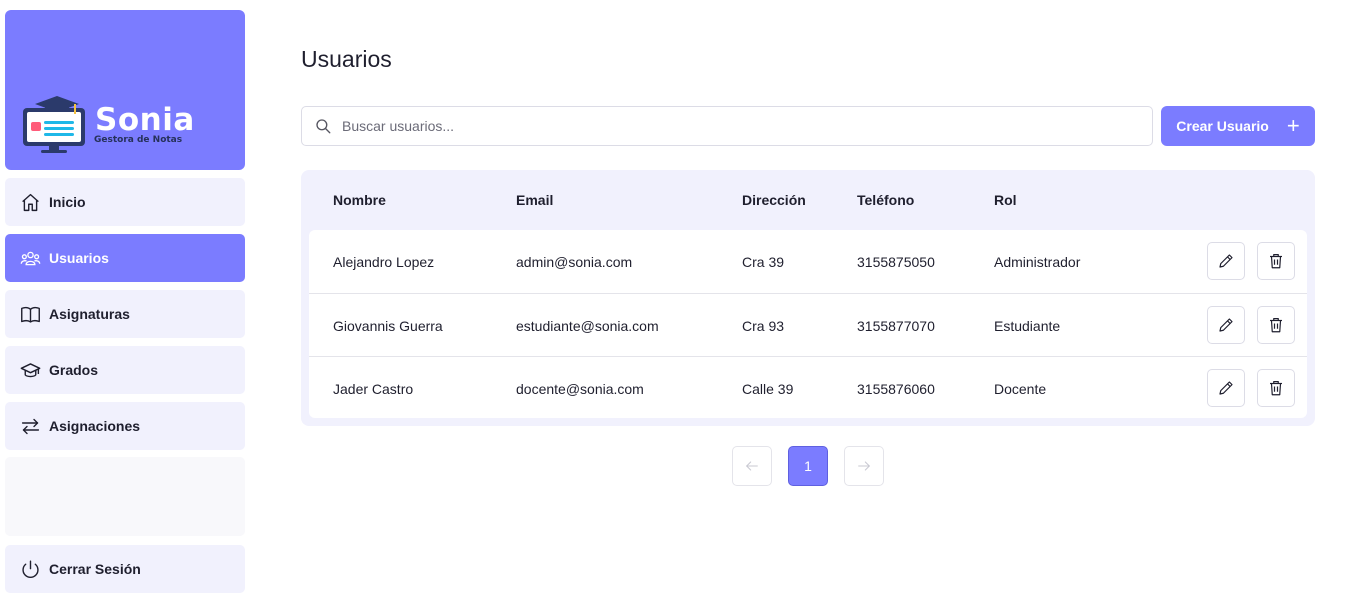 The height and width of the screenshot is (604, 1355). Describe the element at coordinates (125, 258) in the screenshot. I see `sidebar-item-usuarios: Usuarios` at that location.